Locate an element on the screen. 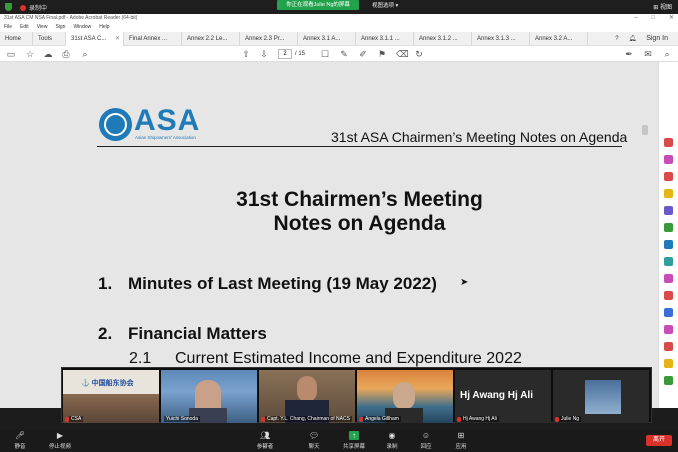  zoom-icon: ⌕ is located at coordinates (667, 54).